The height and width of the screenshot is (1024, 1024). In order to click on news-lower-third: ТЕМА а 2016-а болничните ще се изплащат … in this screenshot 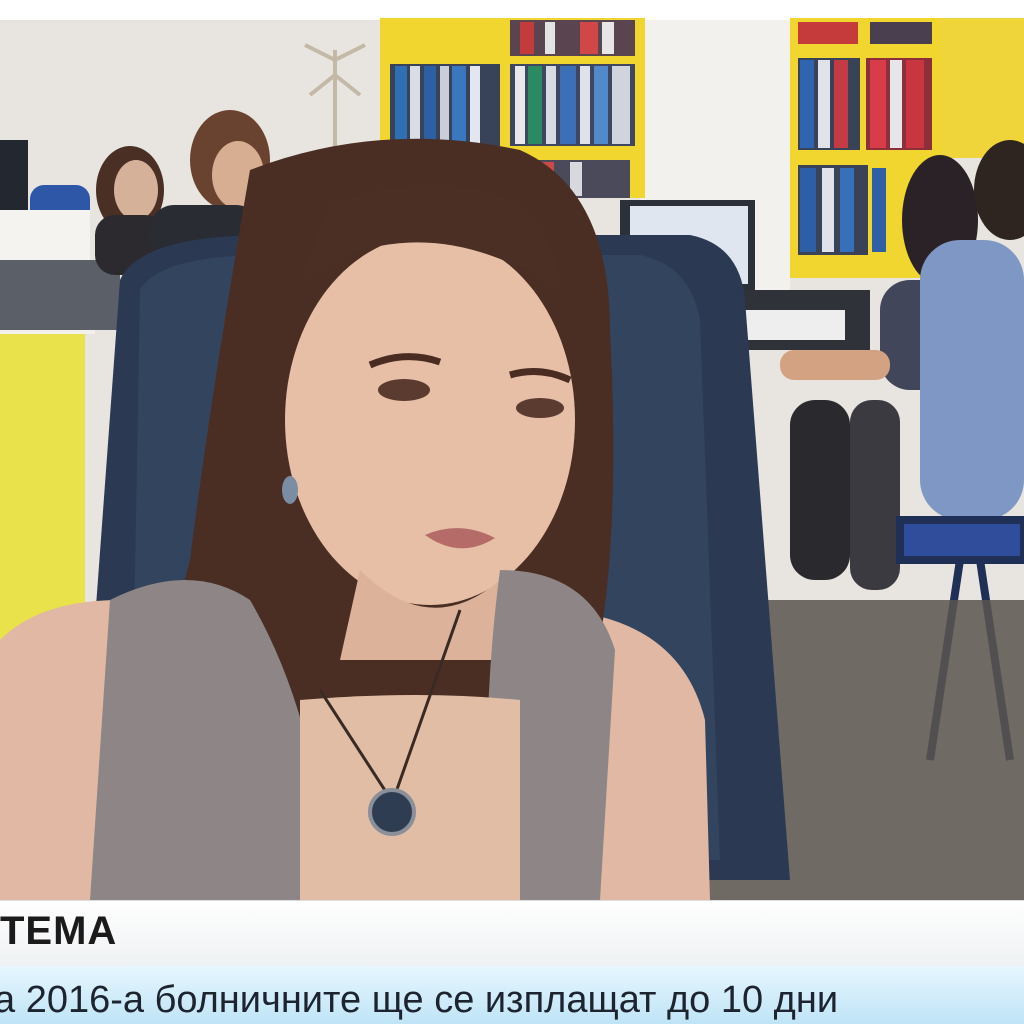, I will do `click(512, 962)`.